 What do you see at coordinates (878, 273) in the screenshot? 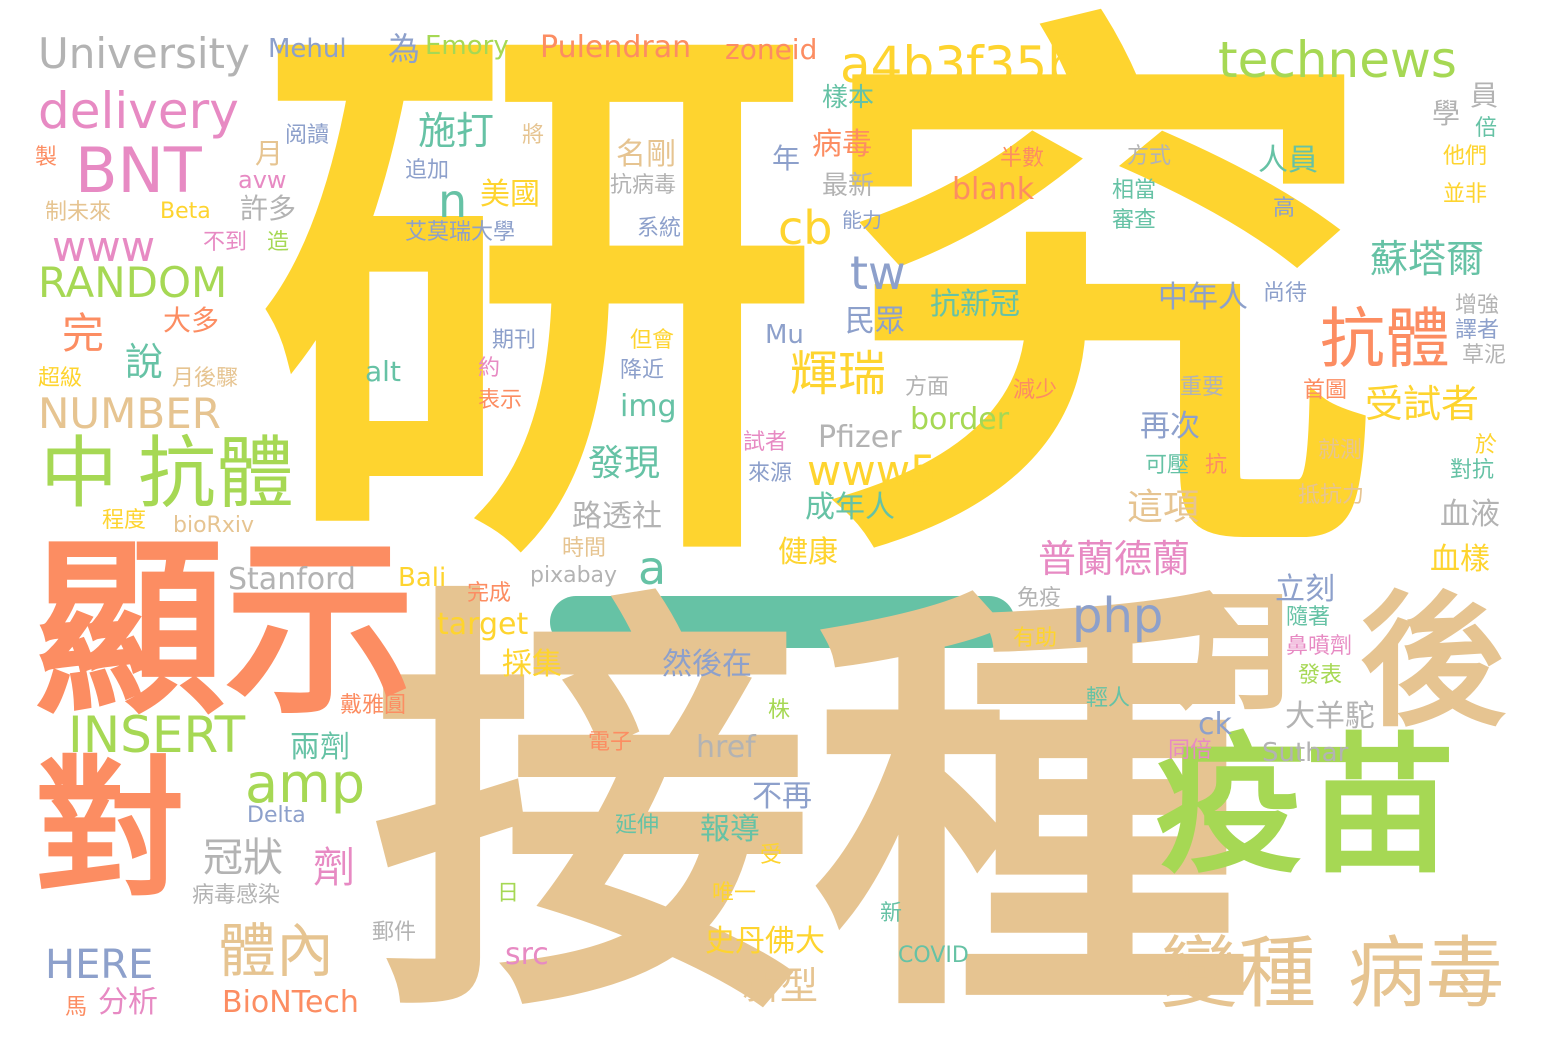
I see `cloud-word-tw-30: tw` at bounding box center [878, 273].